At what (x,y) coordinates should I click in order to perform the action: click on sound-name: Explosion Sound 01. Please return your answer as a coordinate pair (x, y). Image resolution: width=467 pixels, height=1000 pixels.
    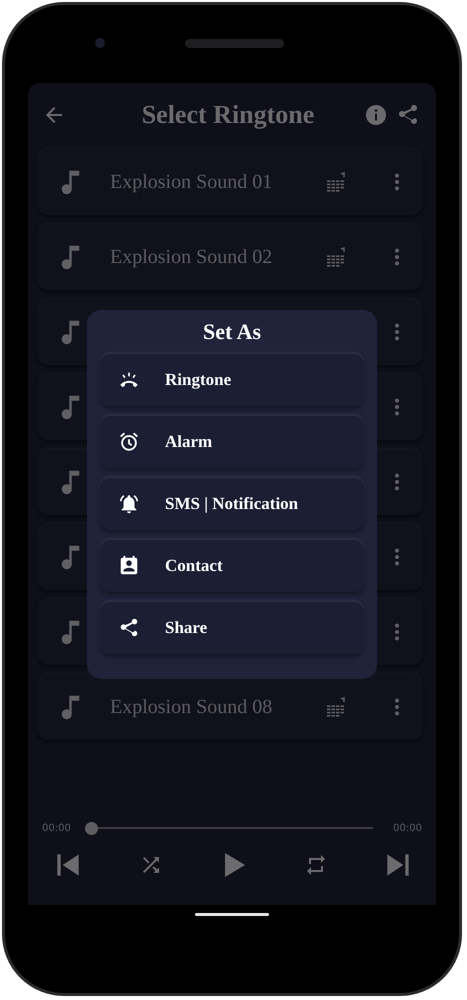
    Looking at the image, I should click on (192, 182).